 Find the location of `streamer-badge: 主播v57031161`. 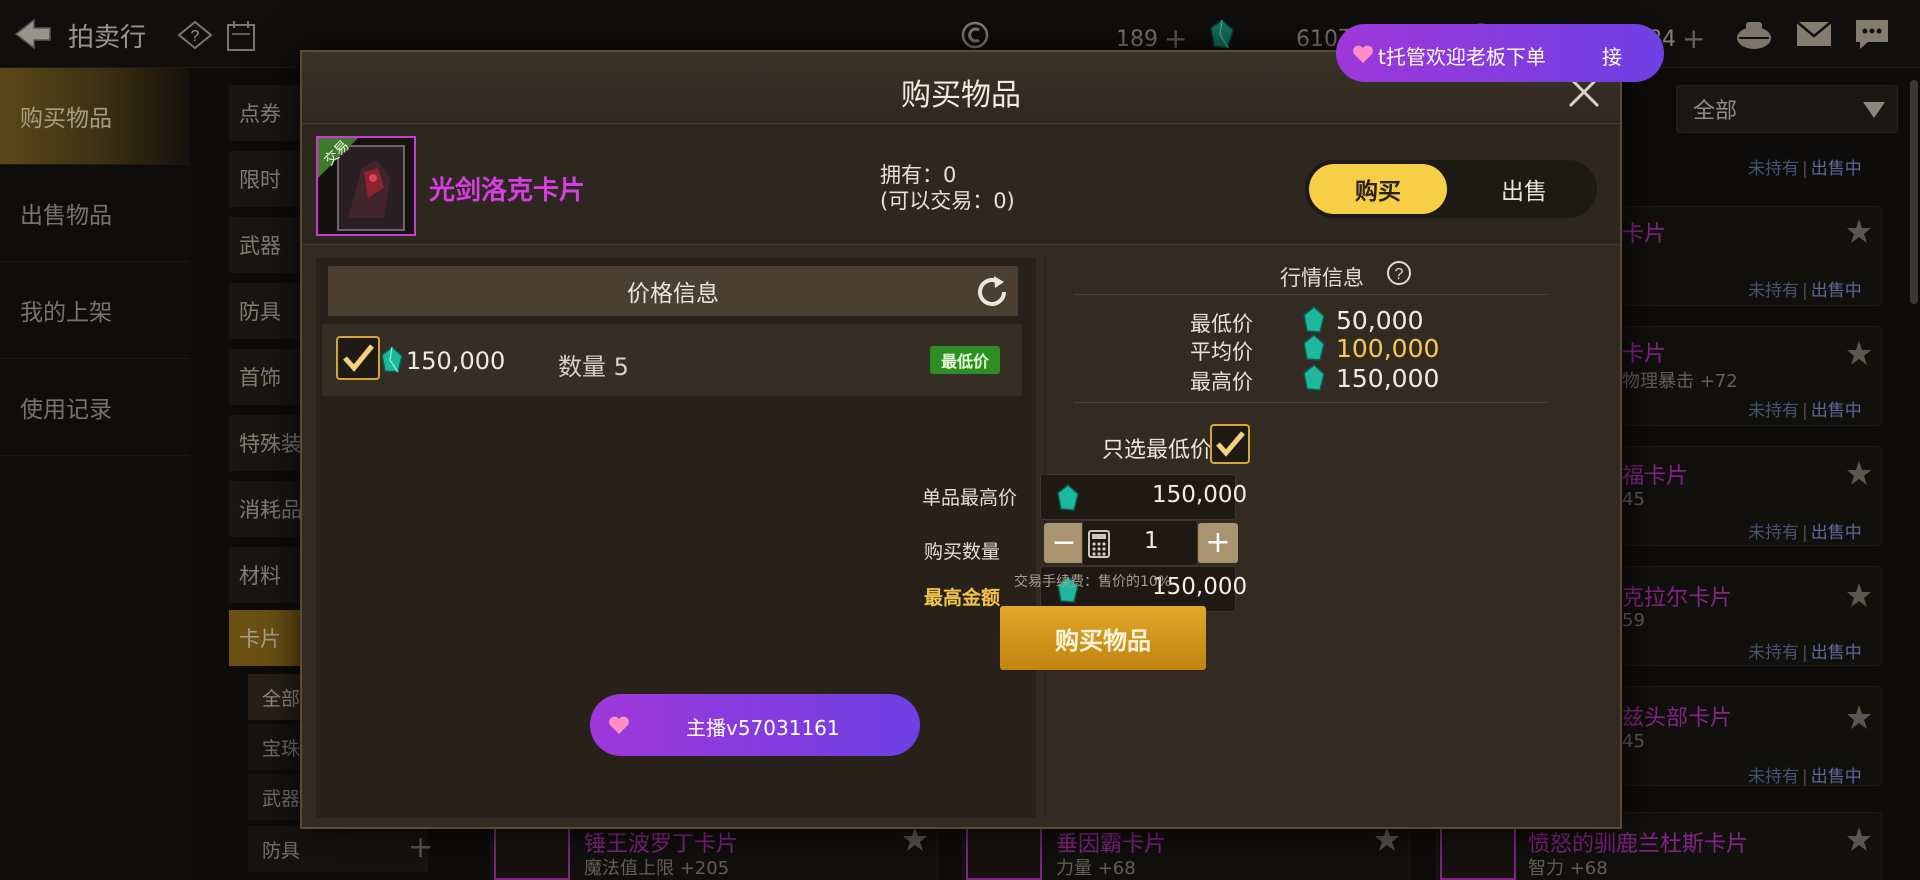

streamer-badge: 主播v57031161 is located at coordinates (755, 725).